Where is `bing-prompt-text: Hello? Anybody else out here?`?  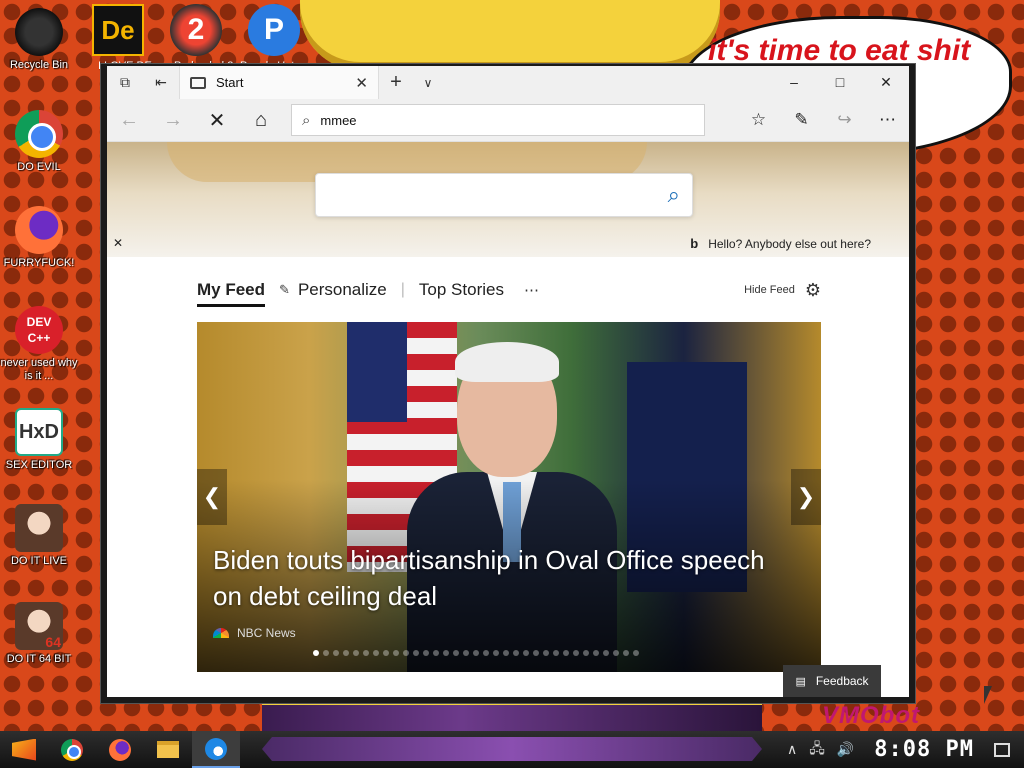
bing-prompt-text: Hello? Anybody else out here? is located at coordinates (789, 243).